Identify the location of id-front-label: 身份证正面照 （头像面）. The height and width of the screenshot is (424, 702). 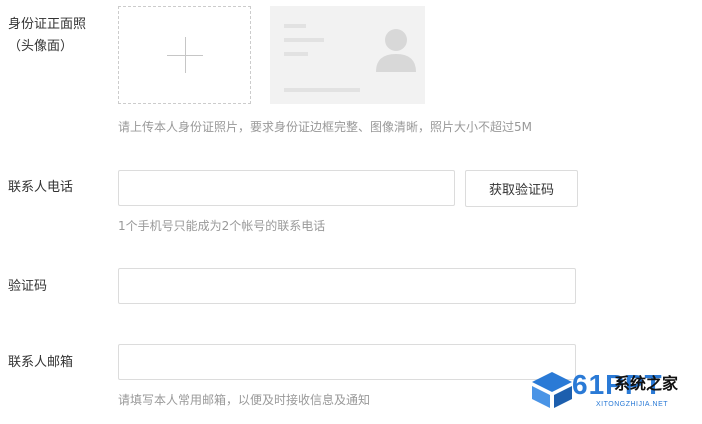
(47, 36).